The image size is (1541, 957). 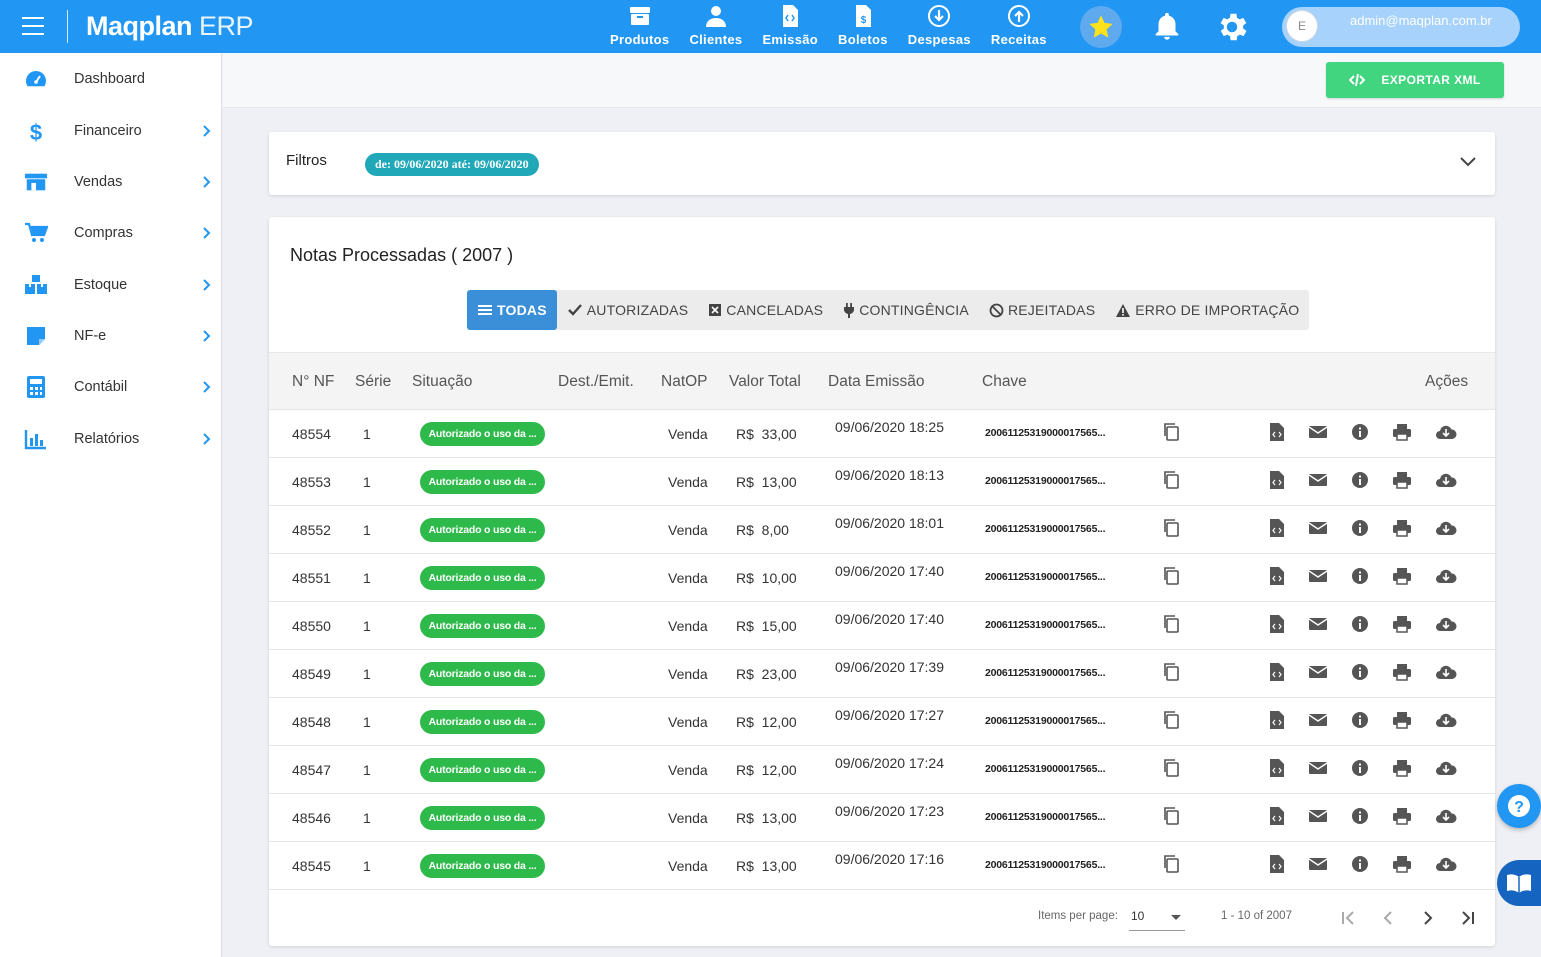 What do you see at coordinates (111, 181) in the screenshot?
I see `sidebar-item-vendas: Vendas` at bounding box center [111, 181].